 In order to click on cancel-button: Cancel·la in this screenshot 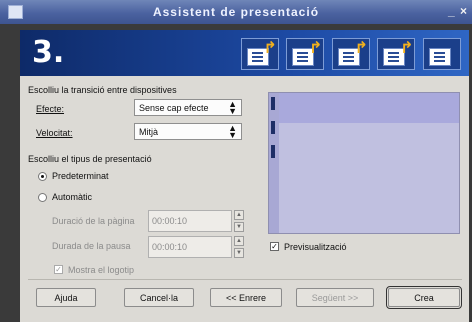, I will do `click(159, 297)`.